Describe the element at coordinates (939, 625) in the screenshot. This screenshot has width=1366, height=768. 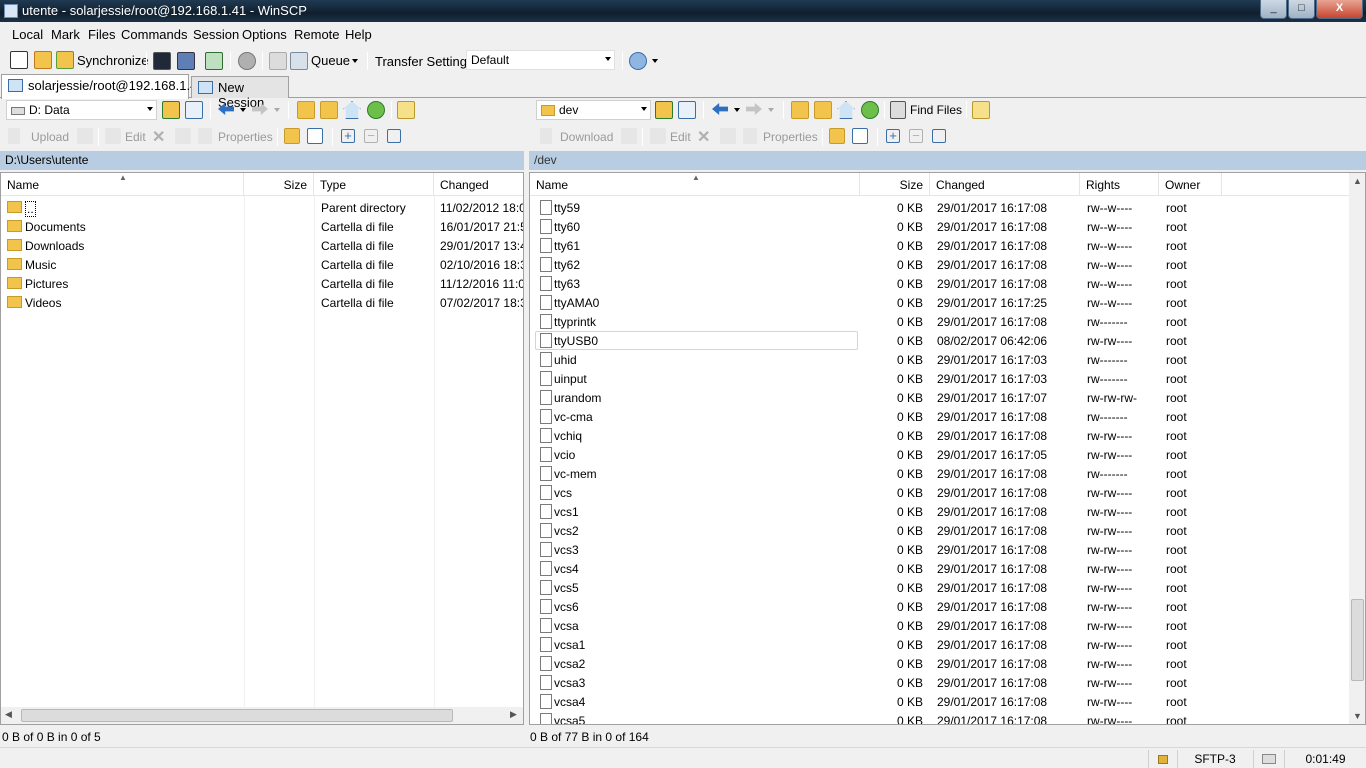
I see `table-row: vcsa 0 KB 29/01/2017 16:17:08 rw-rw---- root` at that location.